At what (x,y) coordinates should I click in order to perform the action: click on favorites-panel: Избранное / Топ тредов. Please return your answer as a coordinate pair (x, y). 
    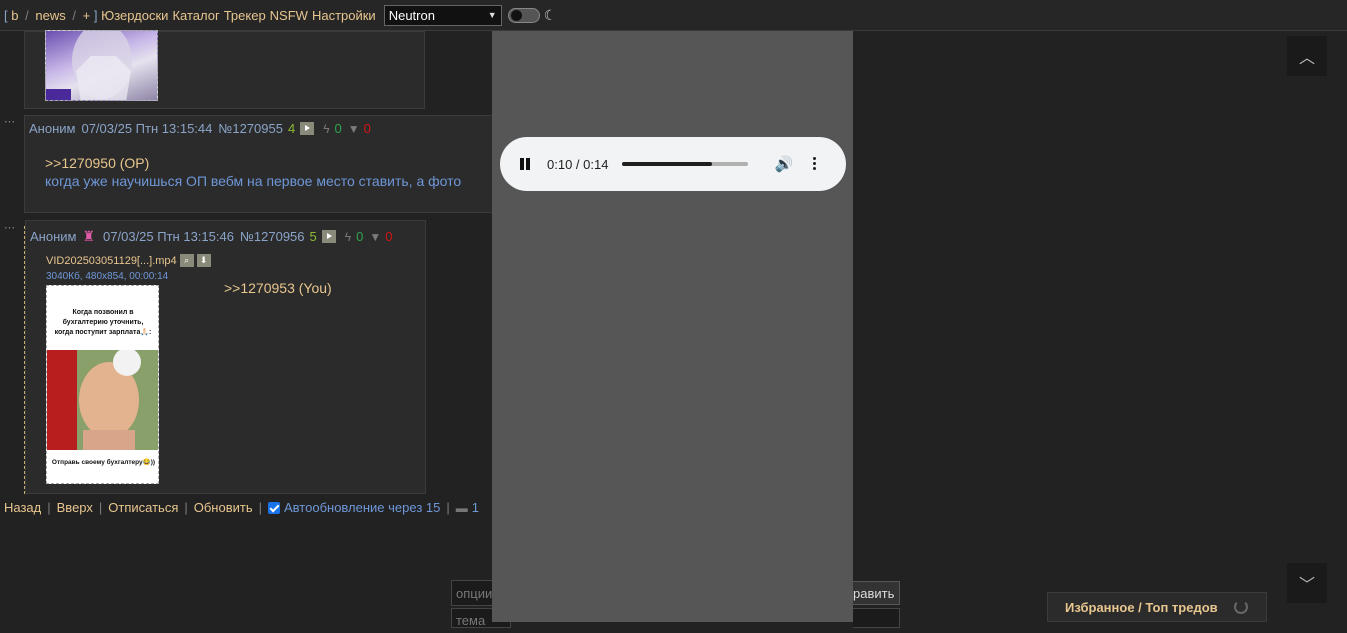
    Looking at the image, I should click on (1157, 607).